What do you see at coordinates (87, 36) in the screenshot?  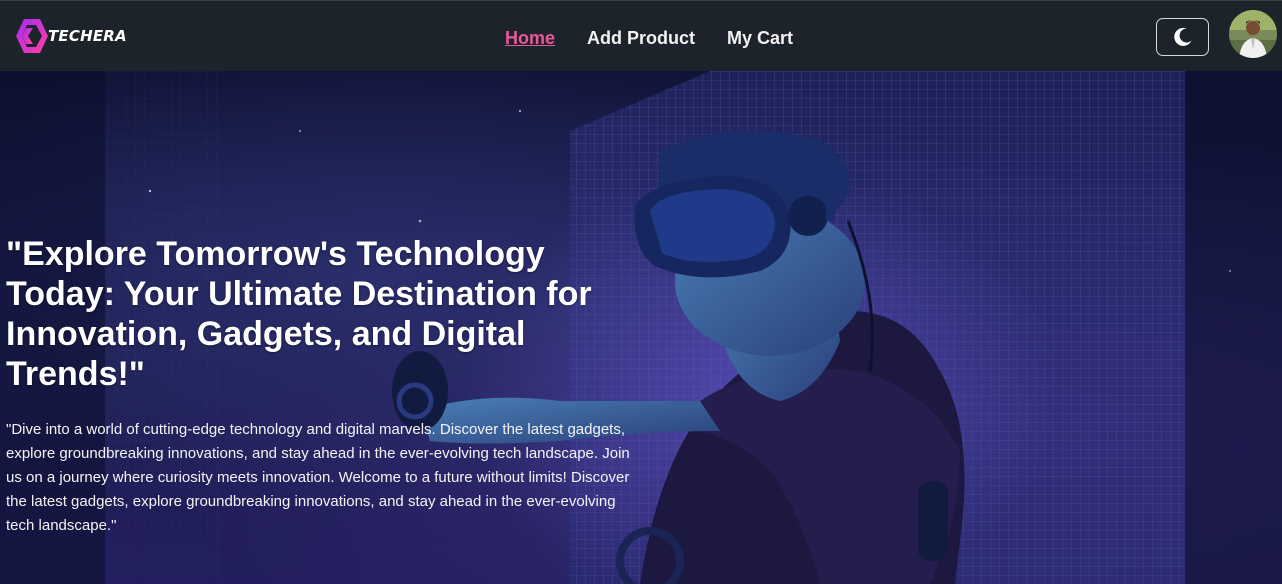 I see `logo-text: TECHERA` at bounding box center [87, 36].